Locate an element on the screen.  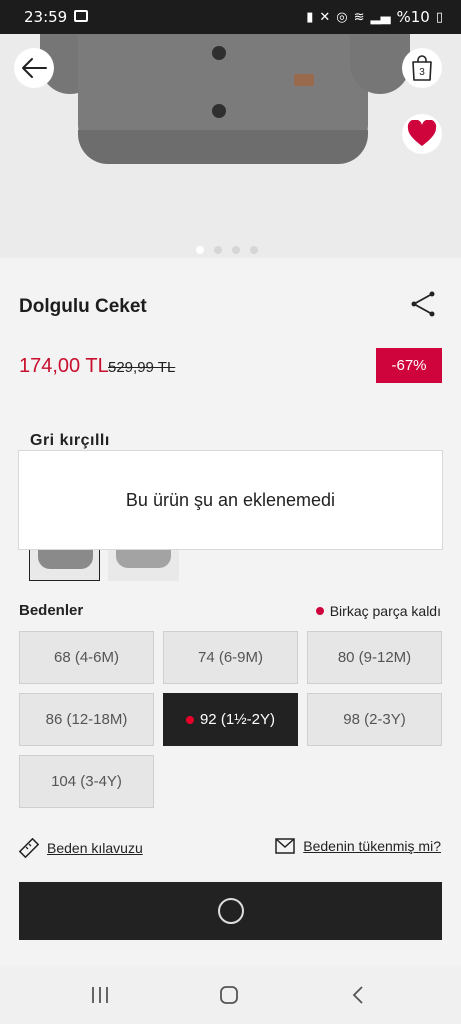
size-option-selected: 92 (1½-2Y) is located at coordinates (230, 719).